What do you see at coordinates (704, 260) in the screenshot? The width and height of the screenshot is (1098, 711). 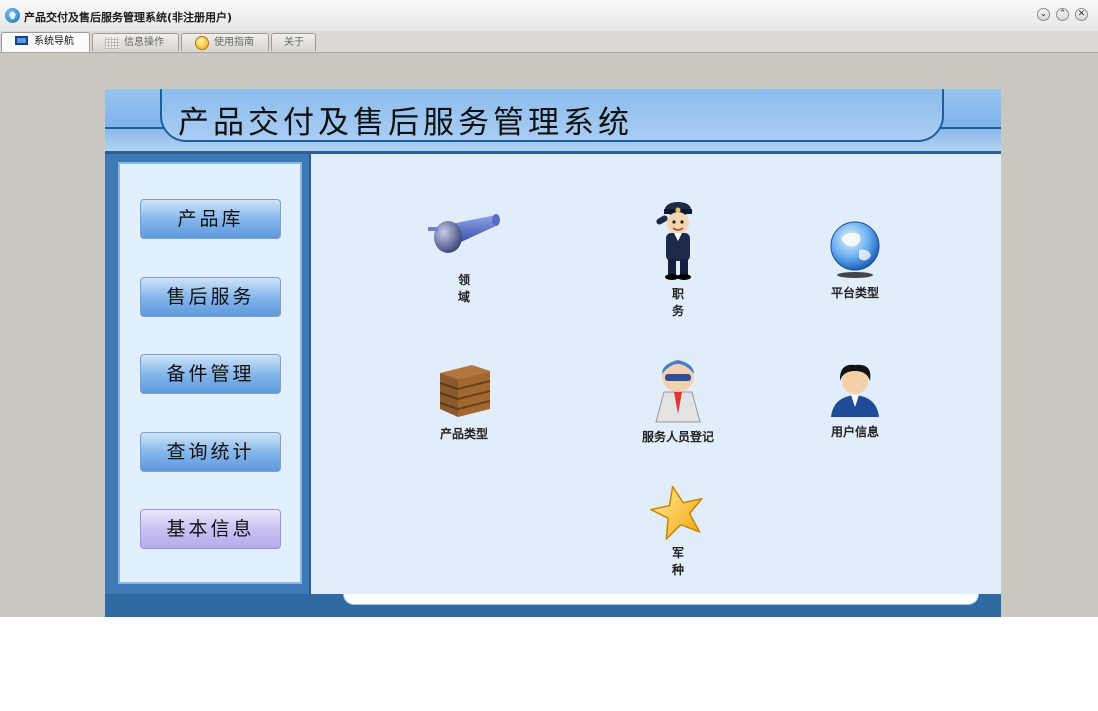 I see `position-item: 职 务` at bounding box center [704, 260].